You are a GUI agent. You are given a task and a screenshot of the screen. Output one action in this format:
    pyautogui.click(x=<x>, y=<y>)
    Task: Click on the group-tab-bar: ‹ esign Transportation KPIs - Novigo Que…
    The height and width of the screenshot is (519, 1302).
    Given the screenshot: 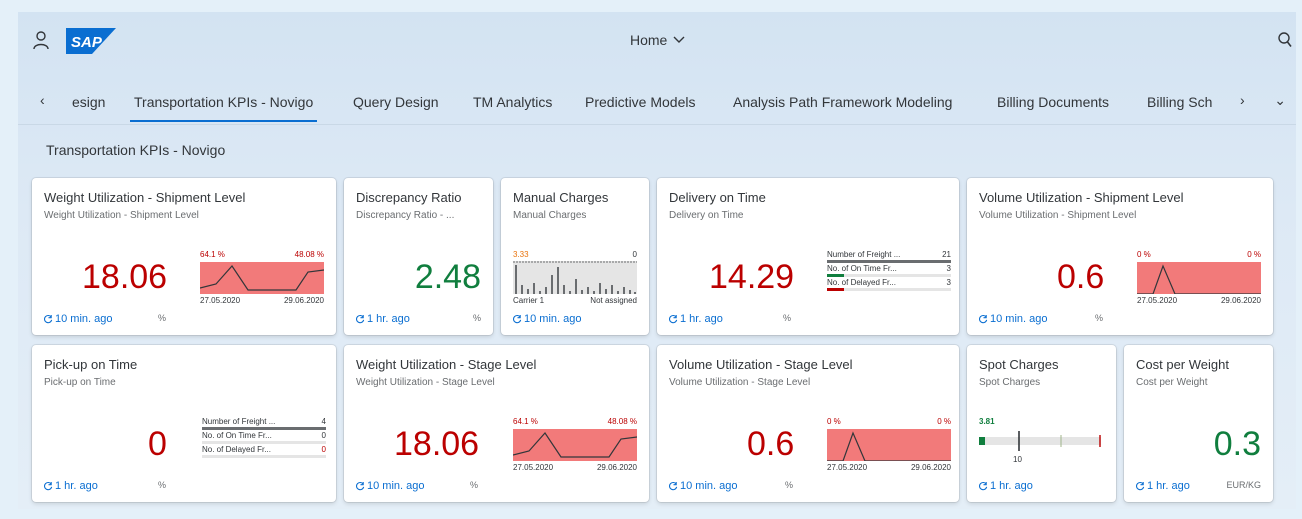 What is the action you would take?
    pyautogui.click(x=657, y=100)
    